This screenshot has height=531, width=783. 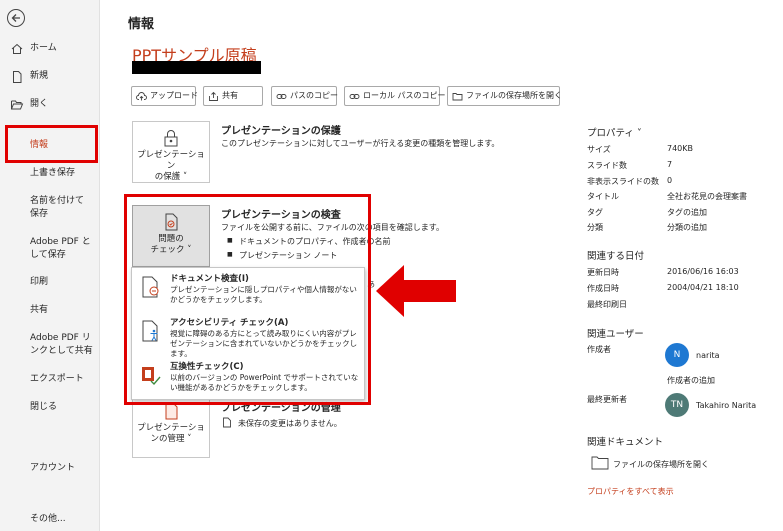 I want to click on date-key: 最終印刷日, so click(x=607, y=304).